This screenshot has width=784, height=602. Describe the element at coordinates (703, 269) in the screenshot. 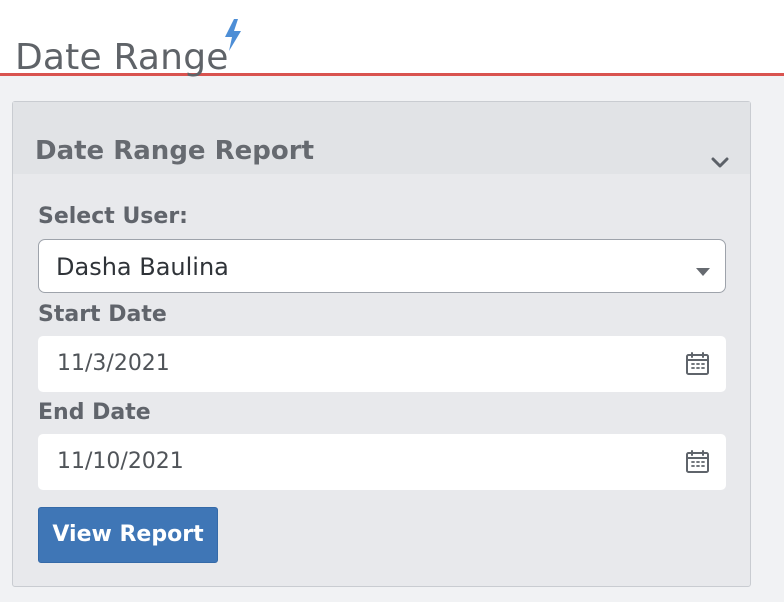

I see `dropdown-arrow-icon` at that location.